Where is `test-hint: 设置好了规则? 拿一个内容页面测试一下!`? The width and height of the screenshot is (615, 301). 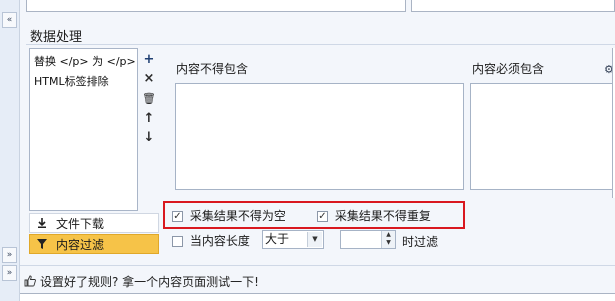
test-hint: 设置好了规则? 拿一个内容页面测试一下! is located at coordinates (141, 281).